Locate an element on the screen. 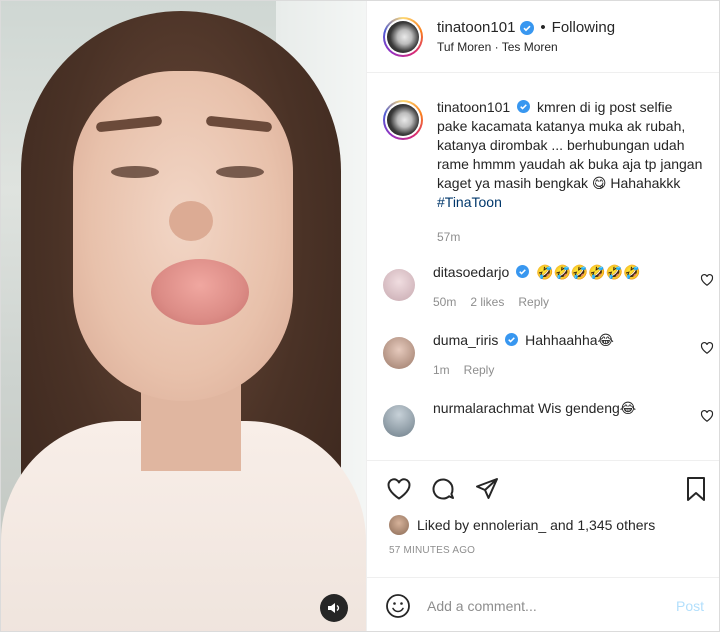 The image size is (720, 632). bookmark-icon is located at coordinates (696, 489).